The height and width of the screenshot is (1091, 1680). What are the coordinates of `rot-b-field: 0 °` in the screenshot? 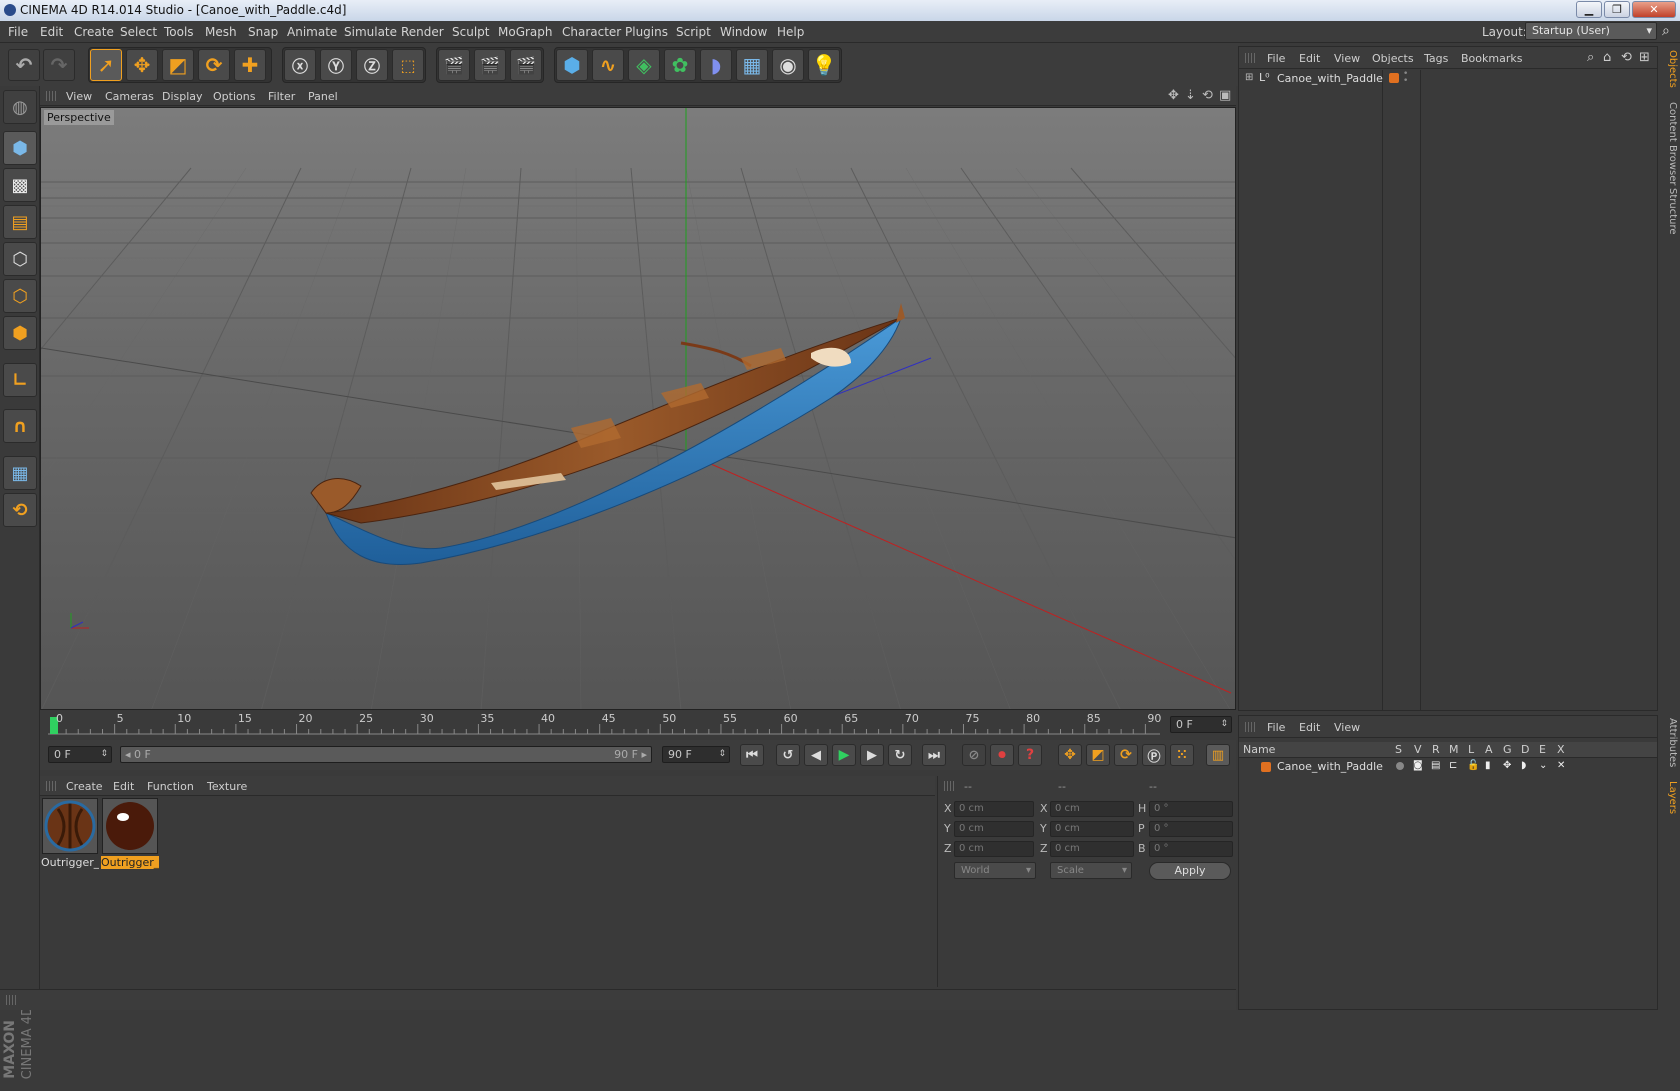 It's located at (1191, 849).